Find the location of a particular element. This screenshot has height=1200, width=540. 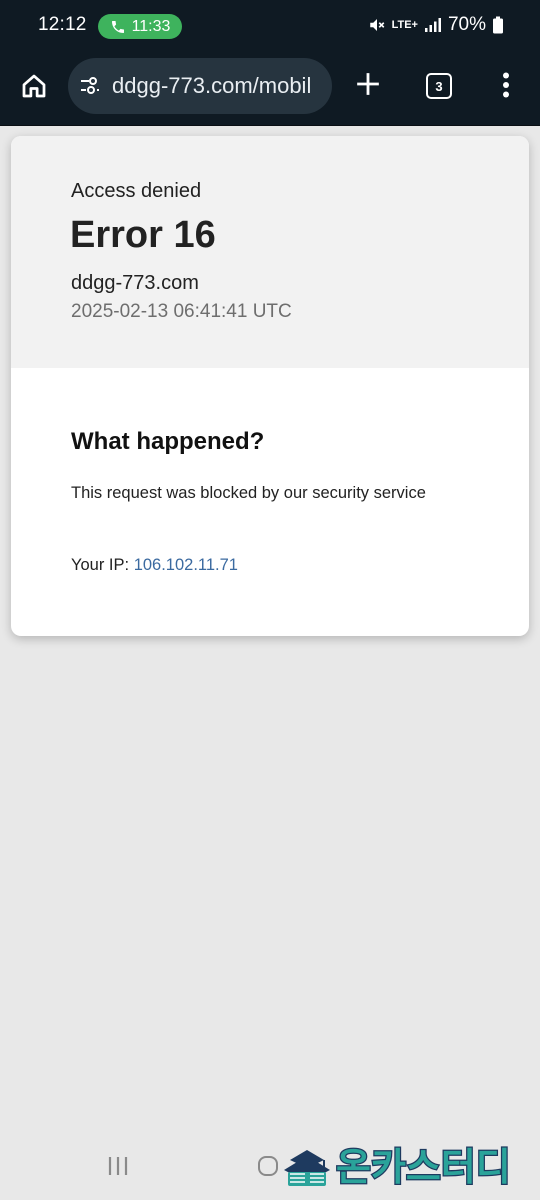

address-bar: ddgg-773.com/mobil is located at coordinates (200, 86).